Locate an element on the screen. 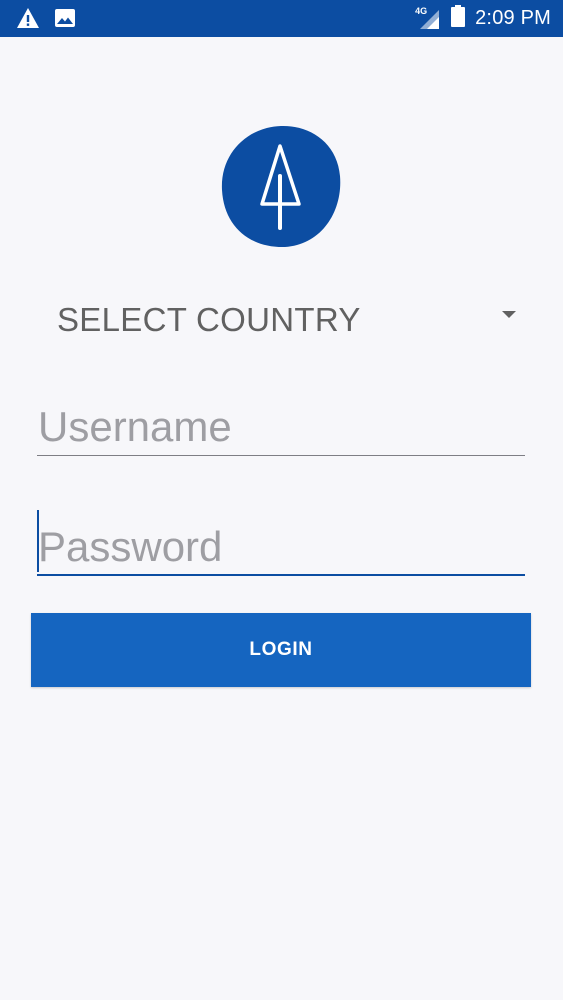 The image size is (563, 1000). tree-logo-icon is located at coordinates (281, 186).